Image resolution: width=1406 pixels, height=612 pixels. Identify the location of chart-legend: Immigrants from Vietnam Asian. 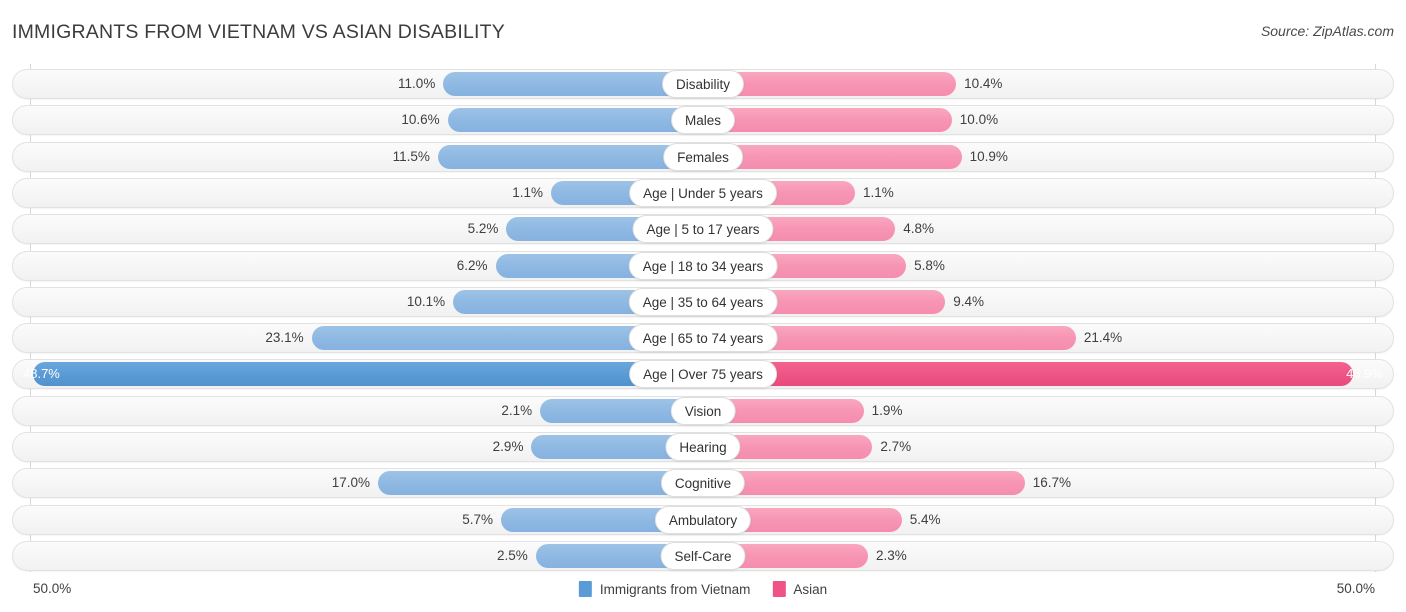
(702, 589).